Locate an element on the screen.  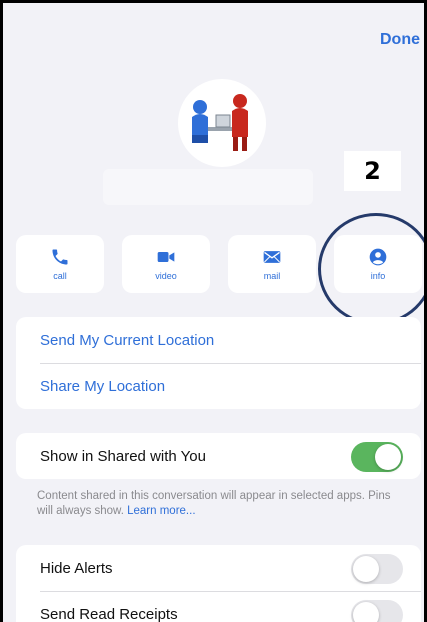
shared-with-you-card: Show in Shared with You is located at coordinates (218, 456).